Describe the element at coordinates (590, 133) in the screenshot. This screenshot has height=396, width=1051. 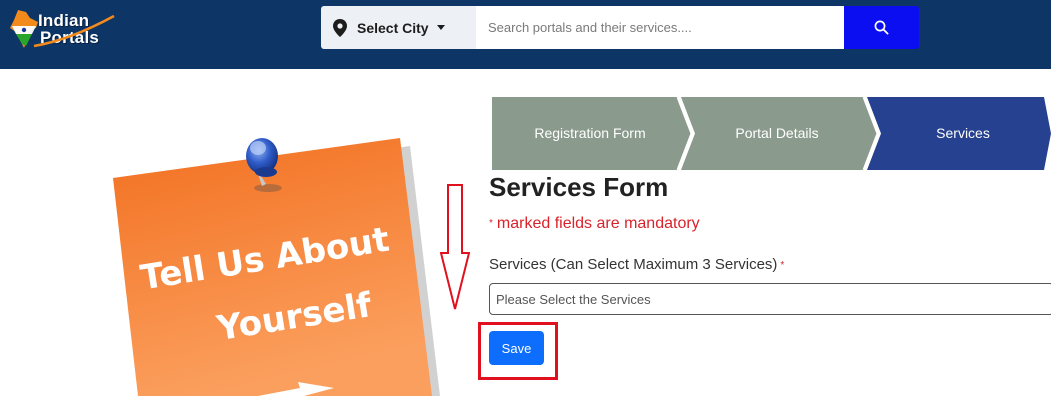
I see `step-registration-form: Registration Form` at that location.